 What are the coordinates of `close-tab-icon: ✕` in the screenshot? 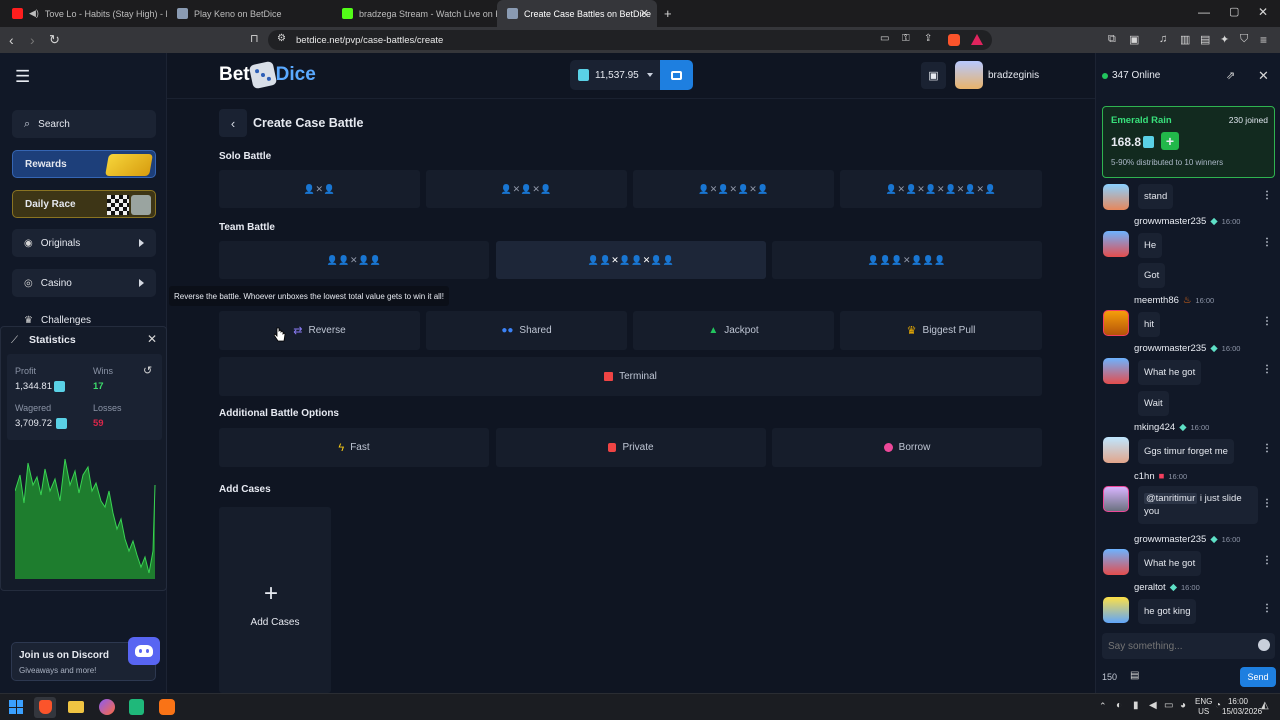 It's located at (644, 13).